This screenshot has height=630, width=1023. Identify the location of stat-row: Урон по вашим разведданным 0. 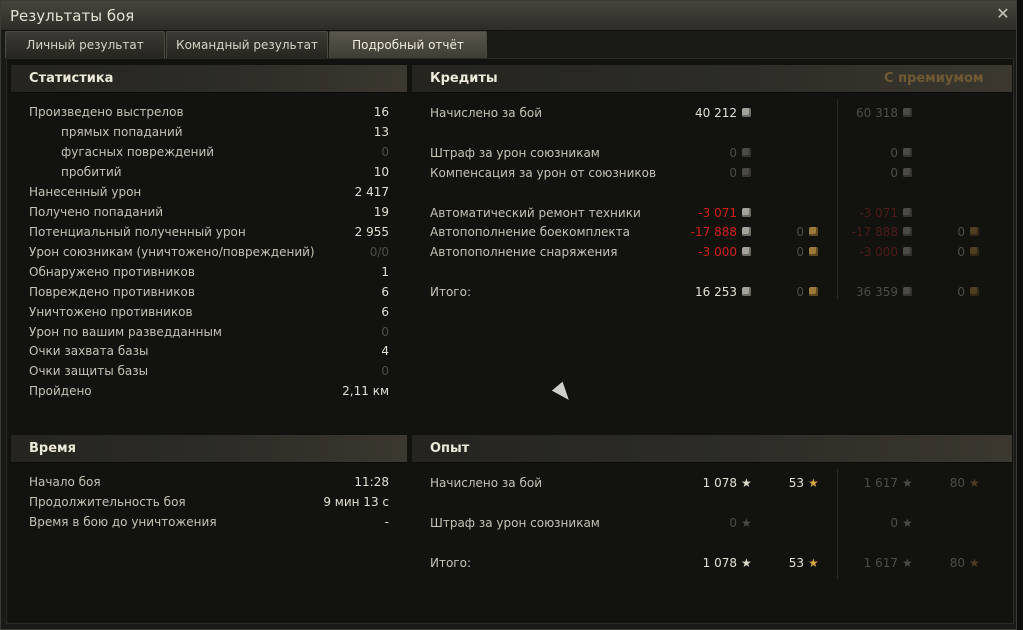
(209, 332).